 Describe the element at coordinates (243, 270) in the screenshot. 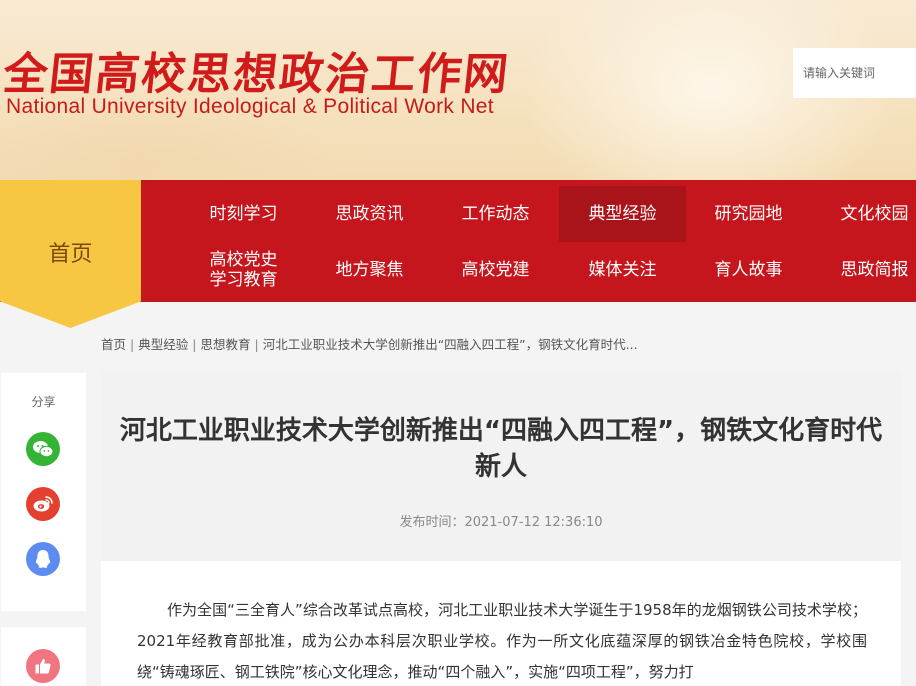

I see `nav-item-gaoxiaodangshi: 高校党史 学习教育` at that location.